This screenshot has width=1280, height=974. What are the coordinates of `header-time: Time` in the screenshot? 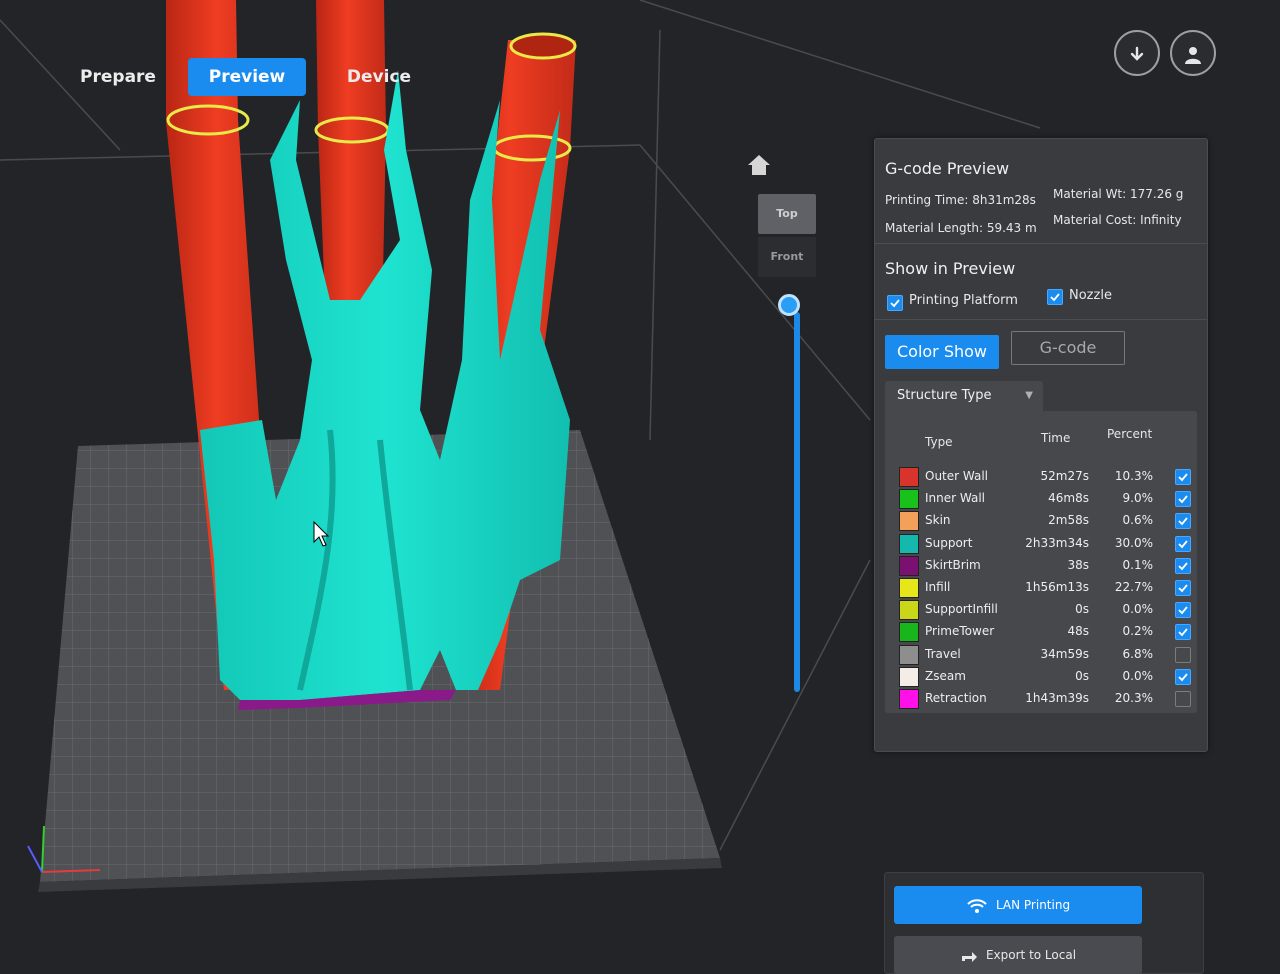 It's located at (1056, 438).